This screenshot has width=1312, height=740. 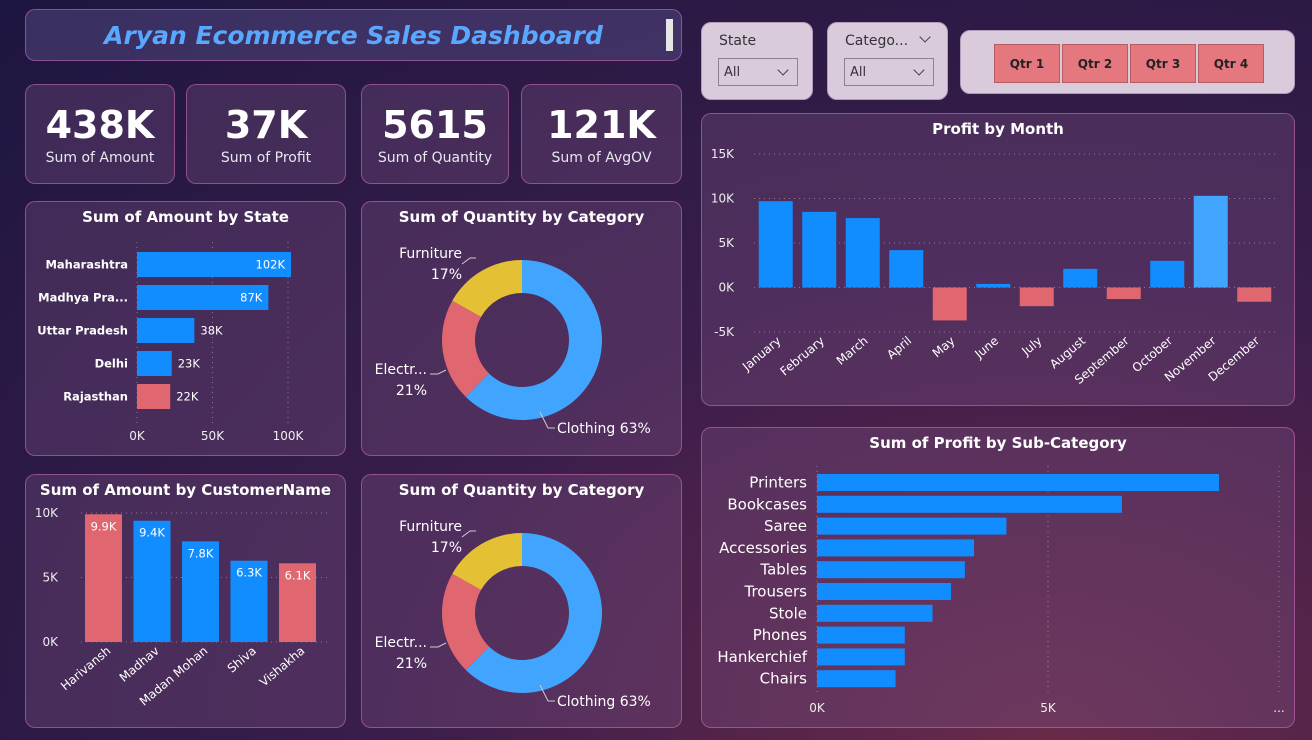 What do you see at coordinates (353, 35) in the screenshot?
I see `page-title: Aryan Ecommerce Sales Dashboard` at bounding box center [353, 35].